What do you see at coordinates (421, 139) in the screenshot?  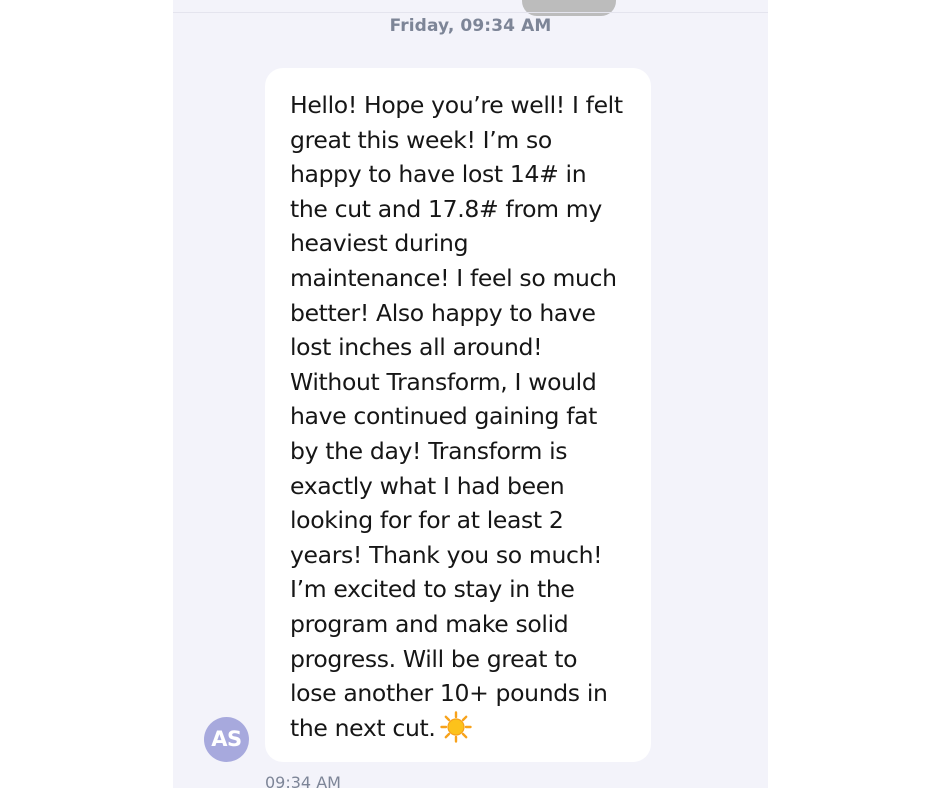 I see `message-line: great this week! I’m so` at bounding box center [421, 139].